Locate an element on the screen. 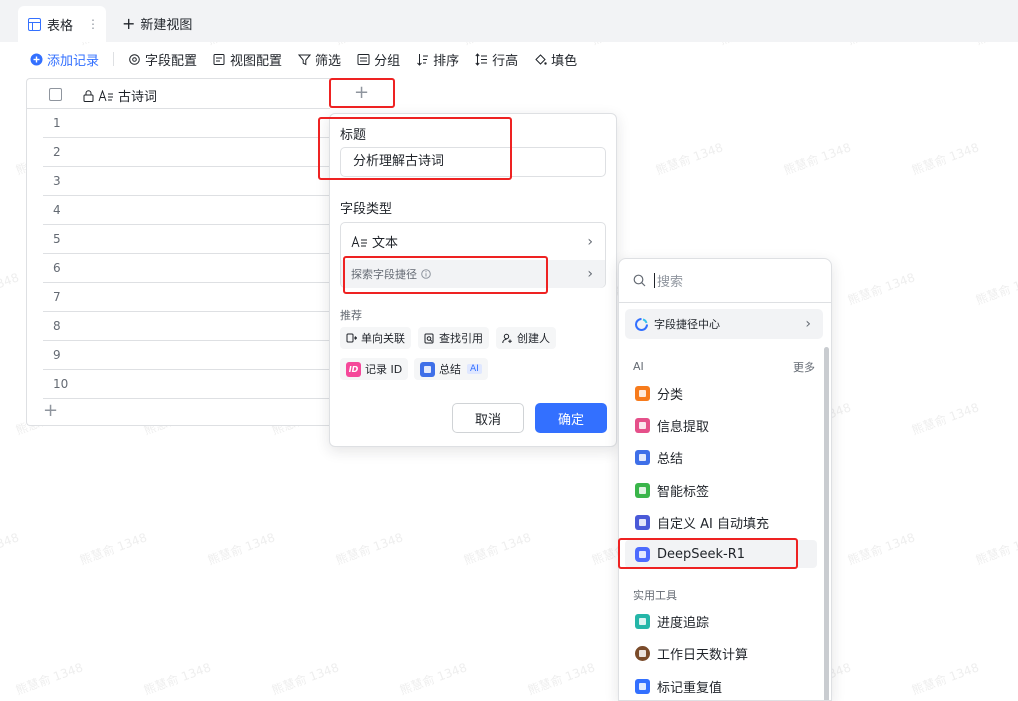  chip-label: 创建人 is located at coordinates (533, 338).